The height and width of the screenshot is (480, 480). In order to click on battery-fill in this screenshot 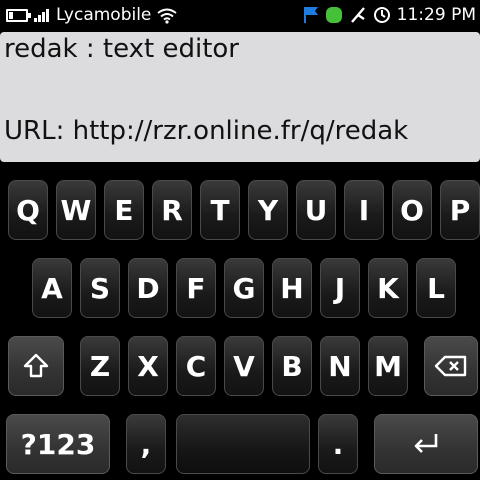, I will do `click(11, 15)`.